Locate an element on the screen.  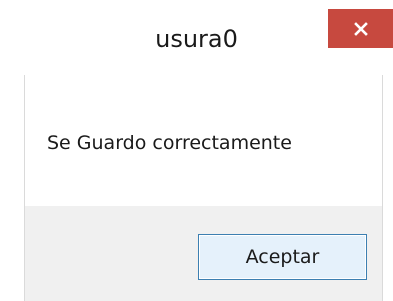
close-button is located at coordinates (360, 28).